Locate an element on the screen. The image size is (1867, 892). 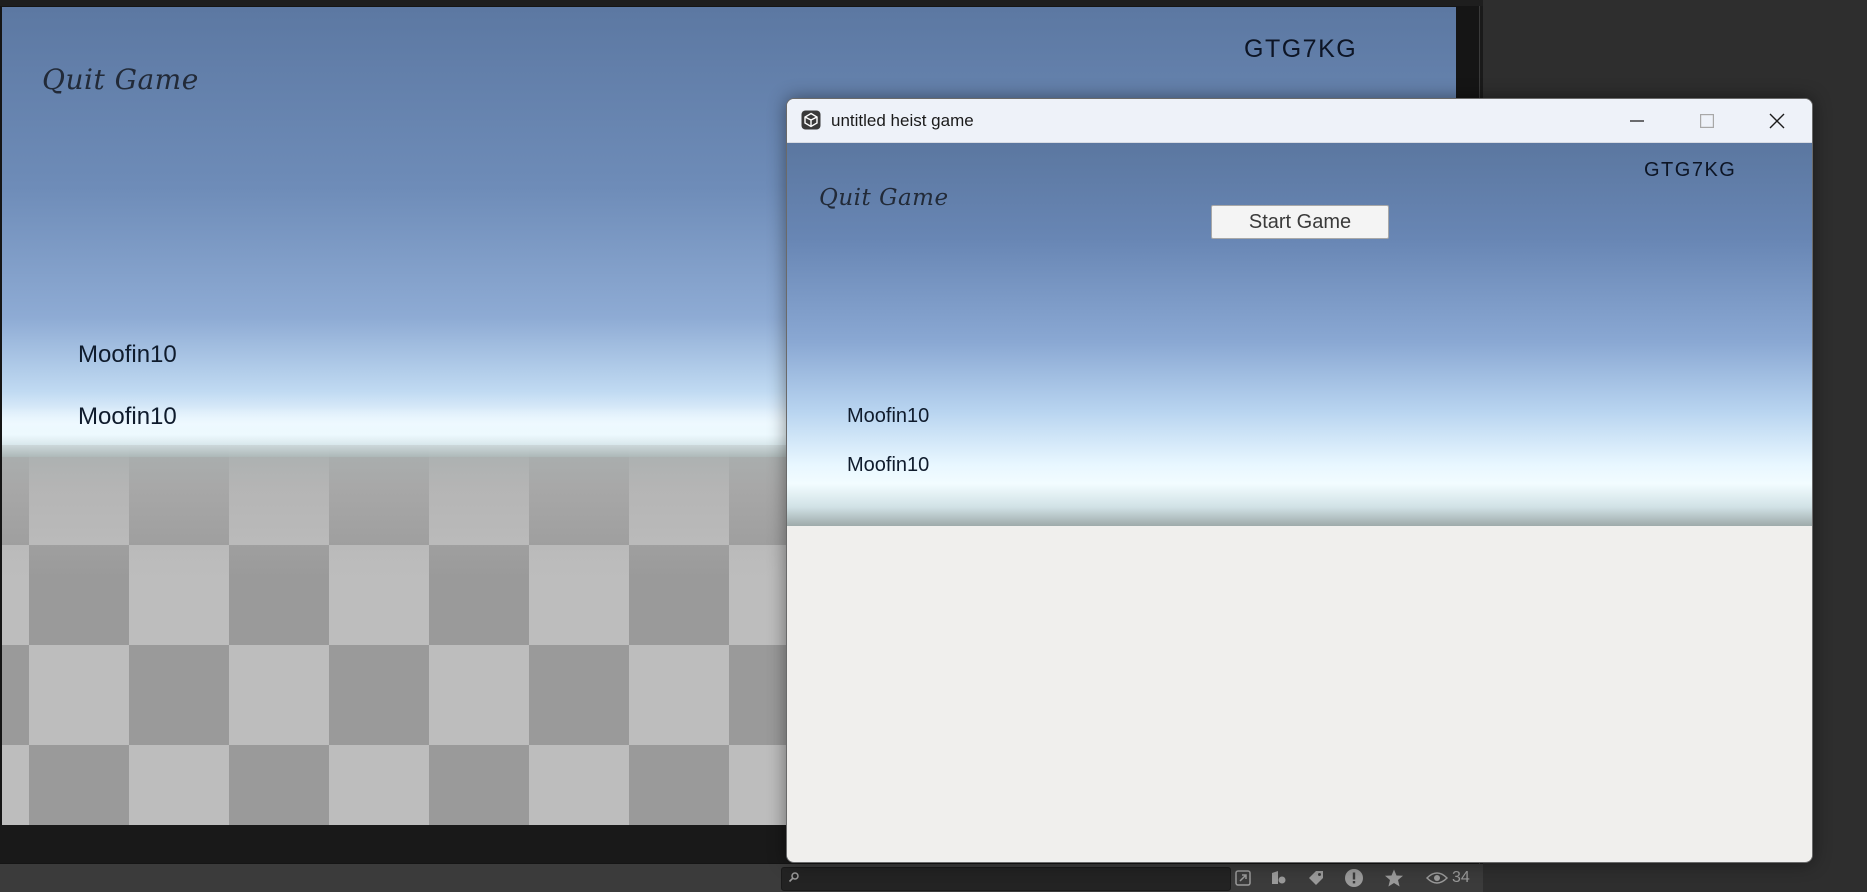
maximize-button is located at coordinates (1707, 120).